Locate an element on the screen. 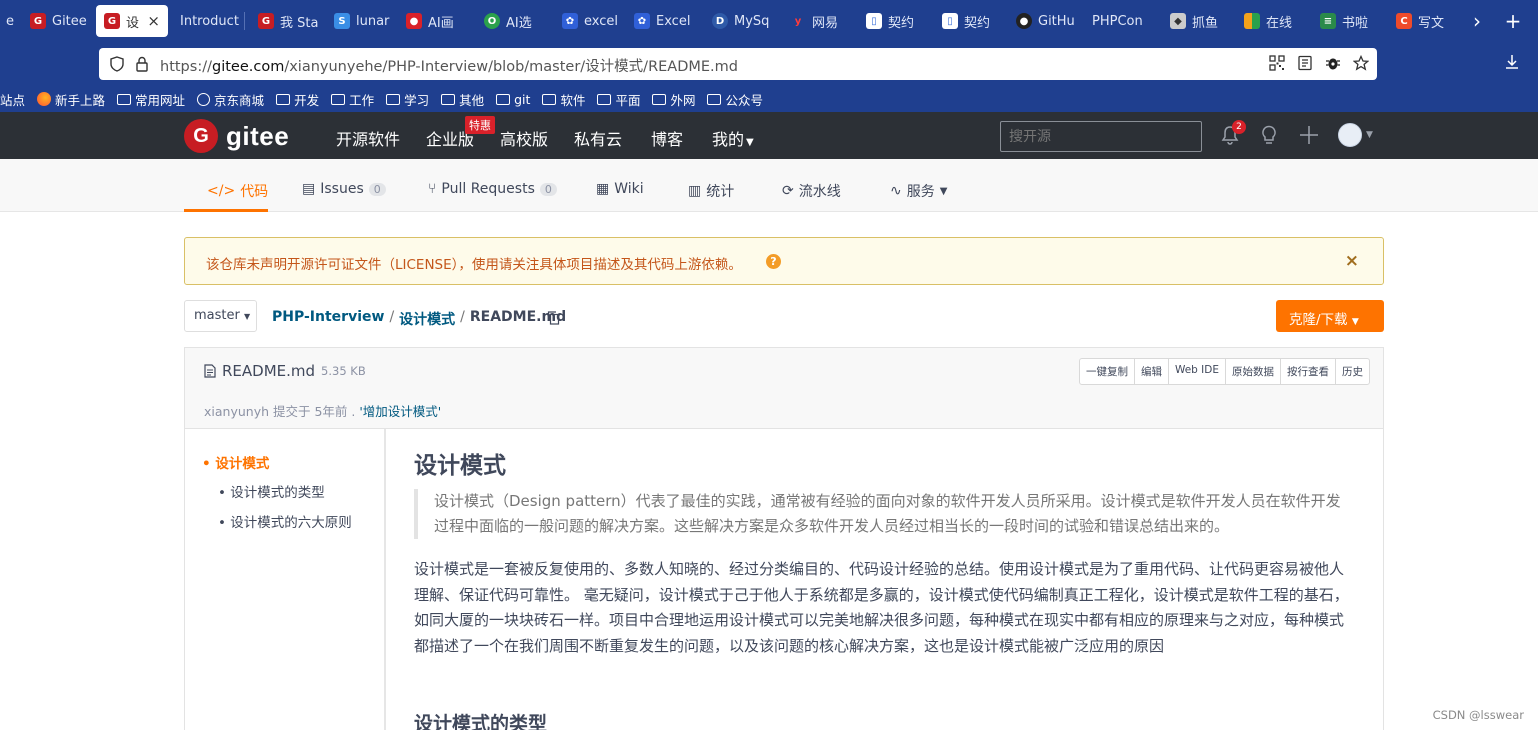 The image size is (1538, 730). firefox-icon is located at coordinates (44, 99).